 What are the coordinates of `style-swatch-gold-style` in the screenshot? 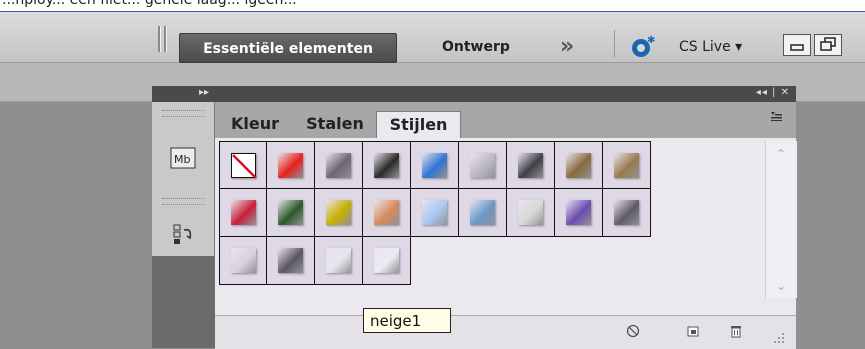 It's located at (339, 213).